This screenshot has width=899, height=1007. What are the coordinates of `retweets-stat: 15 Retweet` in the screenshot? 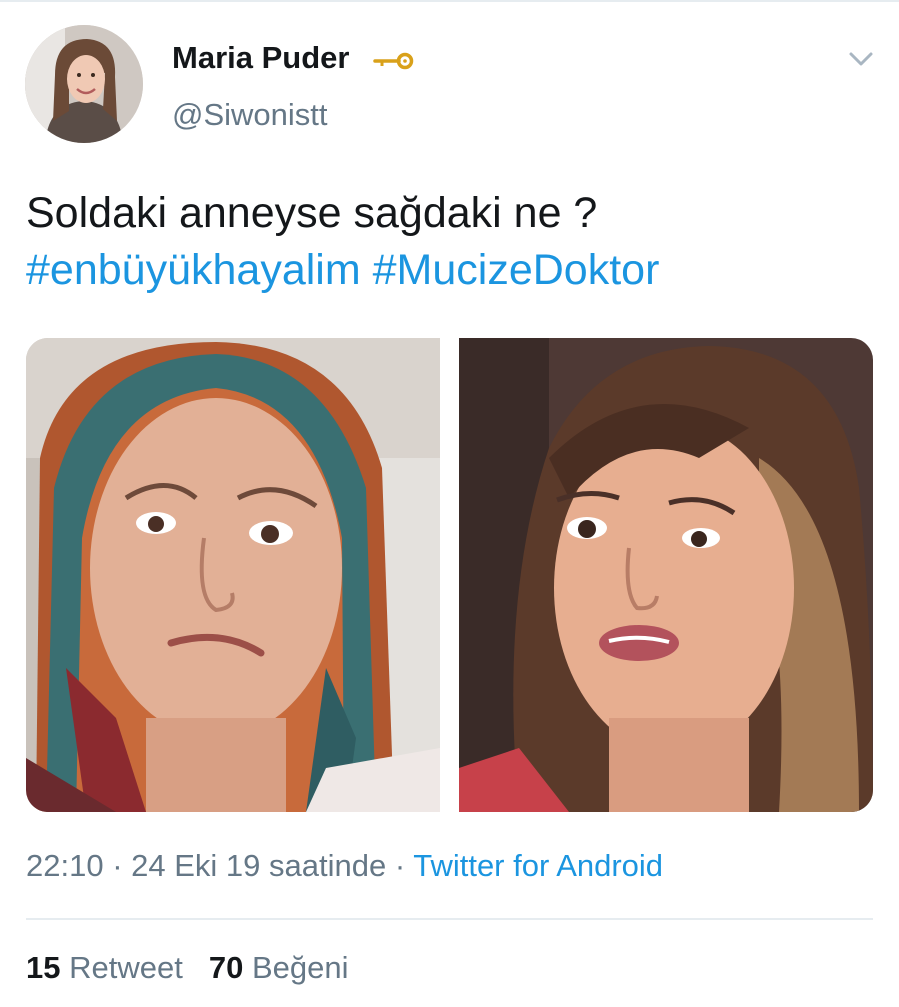 It's located at (104, 967).